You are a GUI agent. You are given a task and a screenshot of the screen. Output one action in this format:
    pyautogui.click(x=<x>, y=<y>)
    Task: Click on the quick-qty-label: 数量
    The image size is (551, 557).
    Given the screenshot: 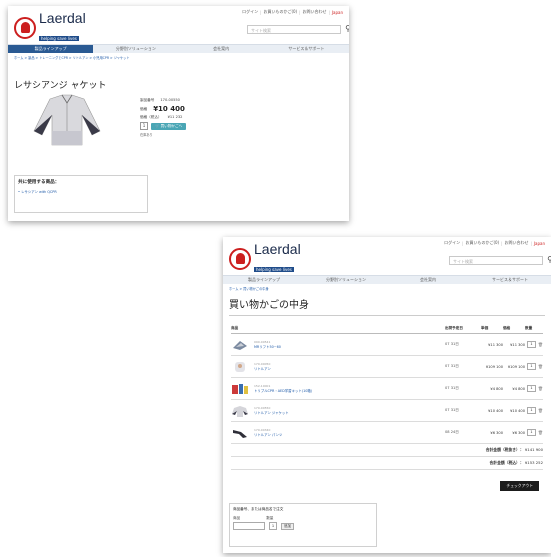 What is the action you would take?
    pyautogui.click(x=270, y=518)
    